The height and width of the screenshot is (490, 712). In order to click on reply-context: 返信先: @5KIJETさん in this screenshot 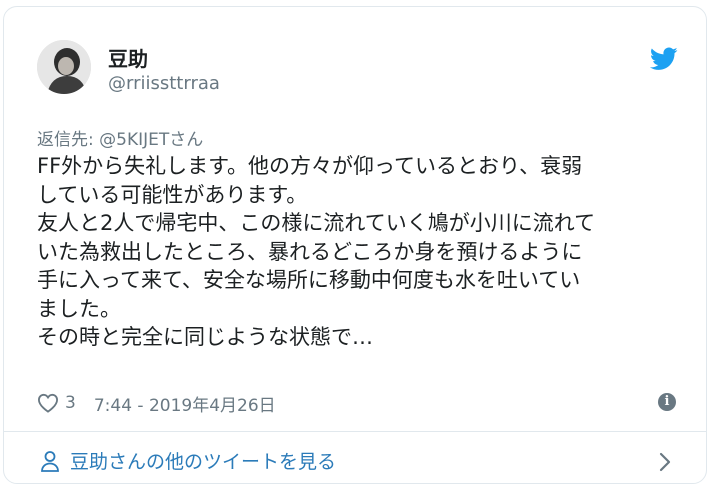, I will do `click(120, 137)`.